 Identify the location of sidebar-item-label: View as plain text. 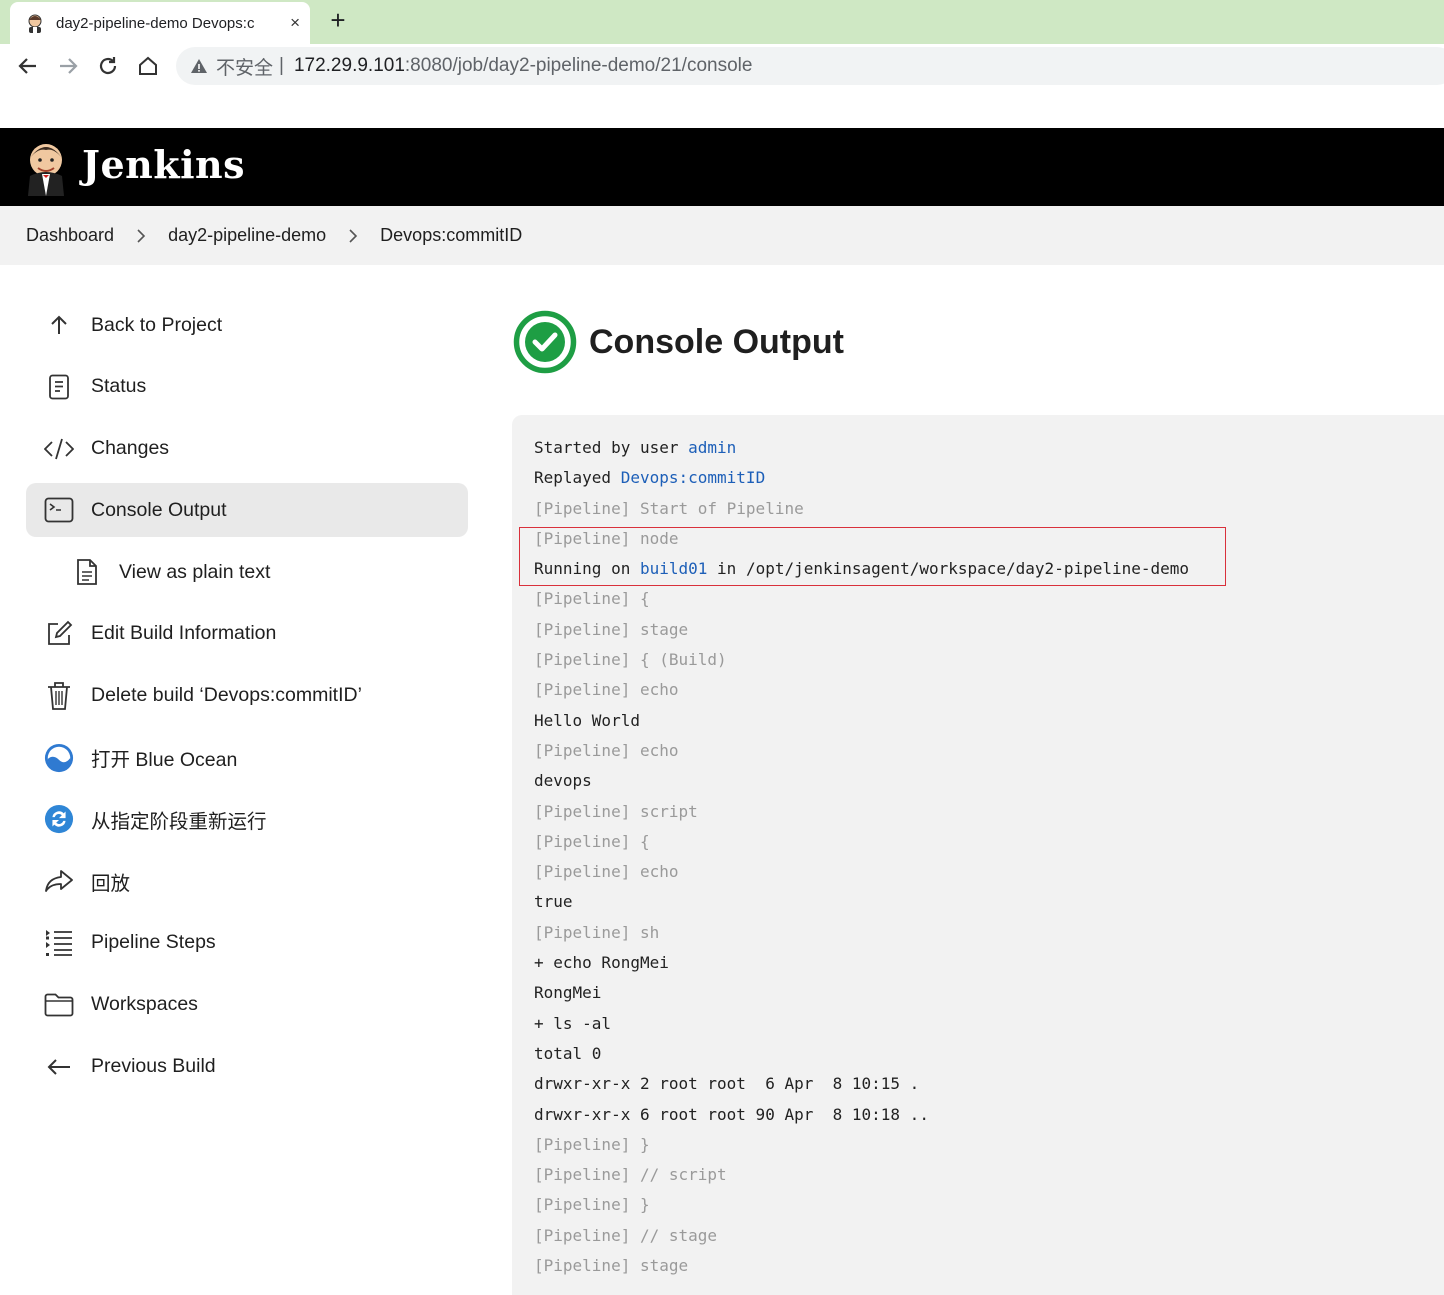
(195, 571).